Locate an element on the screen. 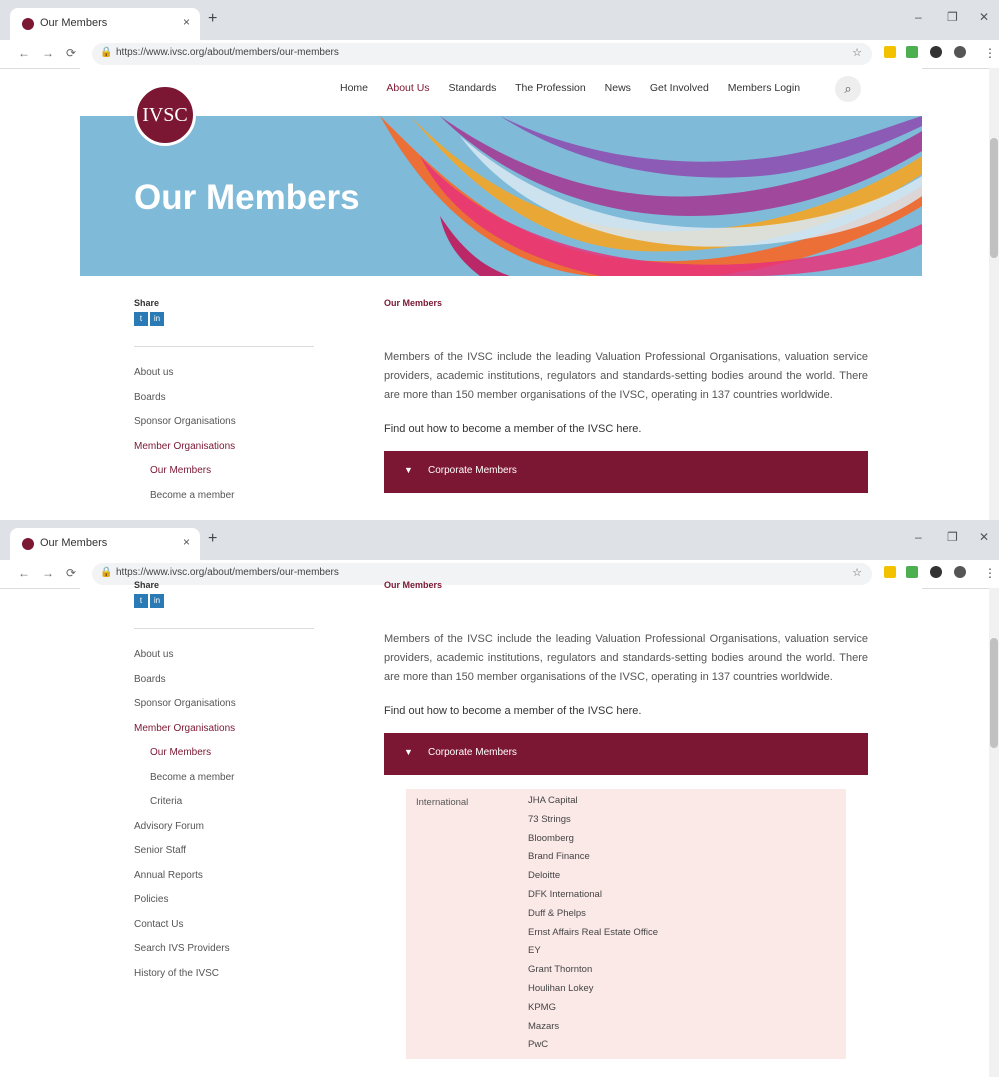 This screenshot has height=1077, width=999. accordion-label: Corporate Members is located at coordinates (472, 470).